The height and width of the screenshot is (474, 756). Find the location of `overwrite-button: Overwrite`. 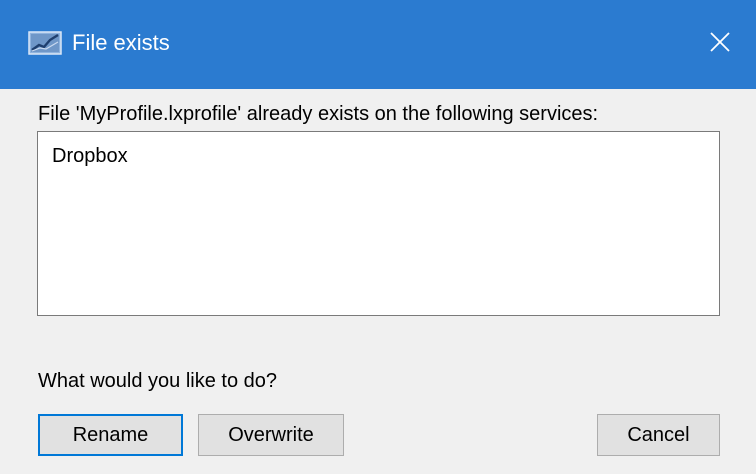

overwrite-button: Overwrite is located at coordinates (271, 435).